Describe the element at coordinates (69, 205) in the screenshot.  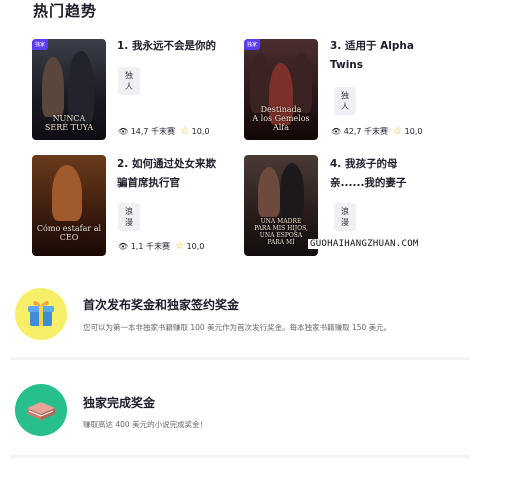
I see `book-cover: Cómo estafar al CEO` at that location.